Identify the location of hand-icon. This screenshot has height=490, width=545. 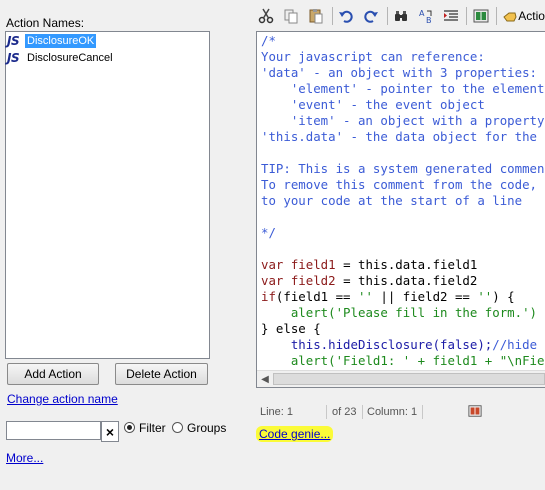
(510, 17).